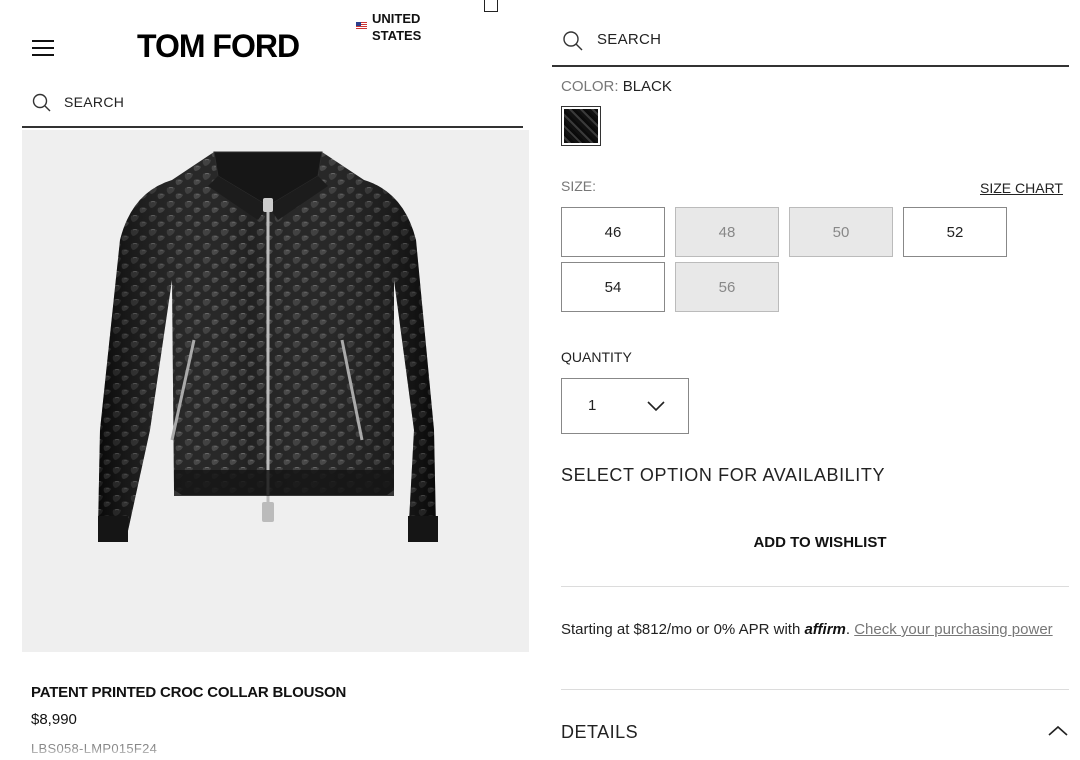  Describe the element at coordinates (723, 475) in the screenshot. I see `availability-message: SELECT OPTION FOR AVAILABILITY` at that location.